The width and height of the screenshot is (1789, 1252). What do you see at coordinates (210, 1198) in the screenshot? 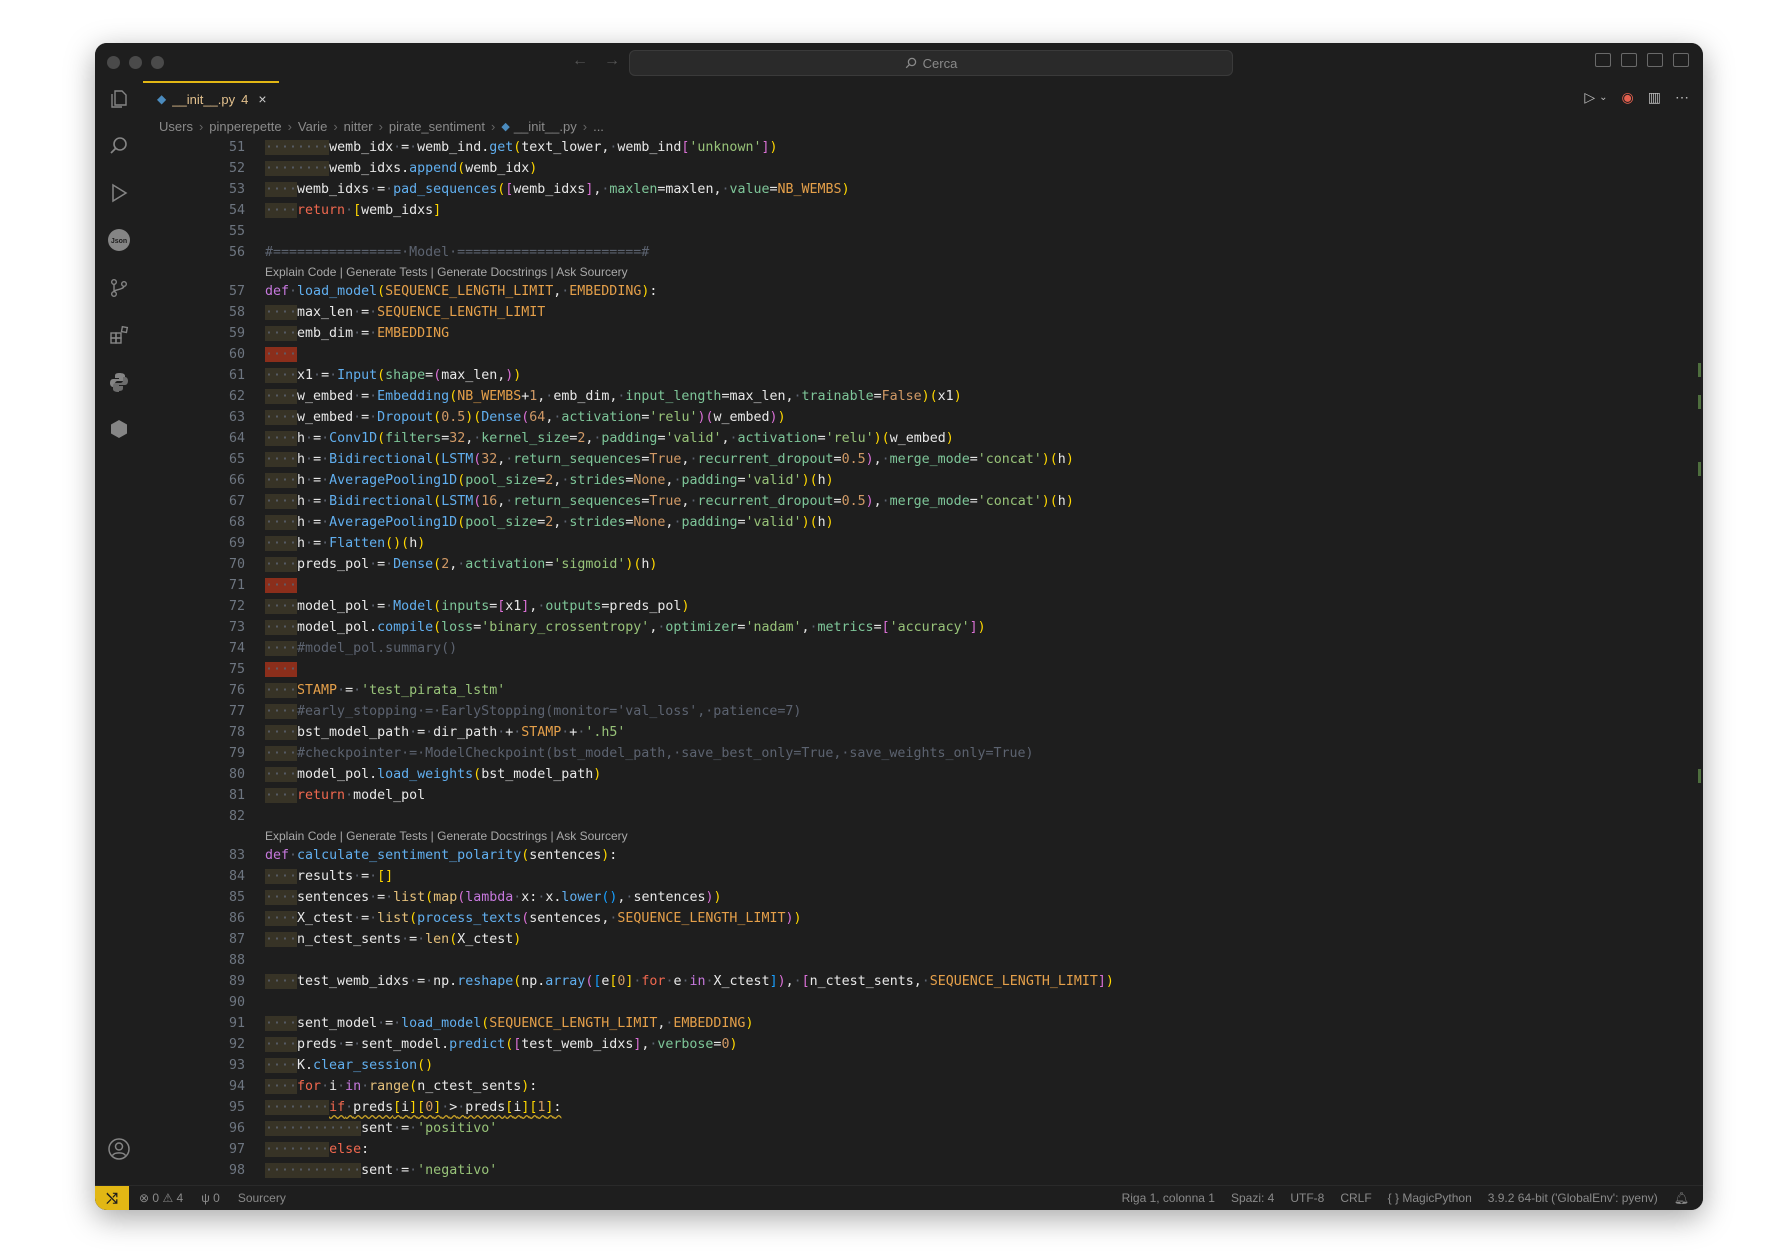
I see `ports-indicator: ψ 0` at bounding box center [210, 1198].